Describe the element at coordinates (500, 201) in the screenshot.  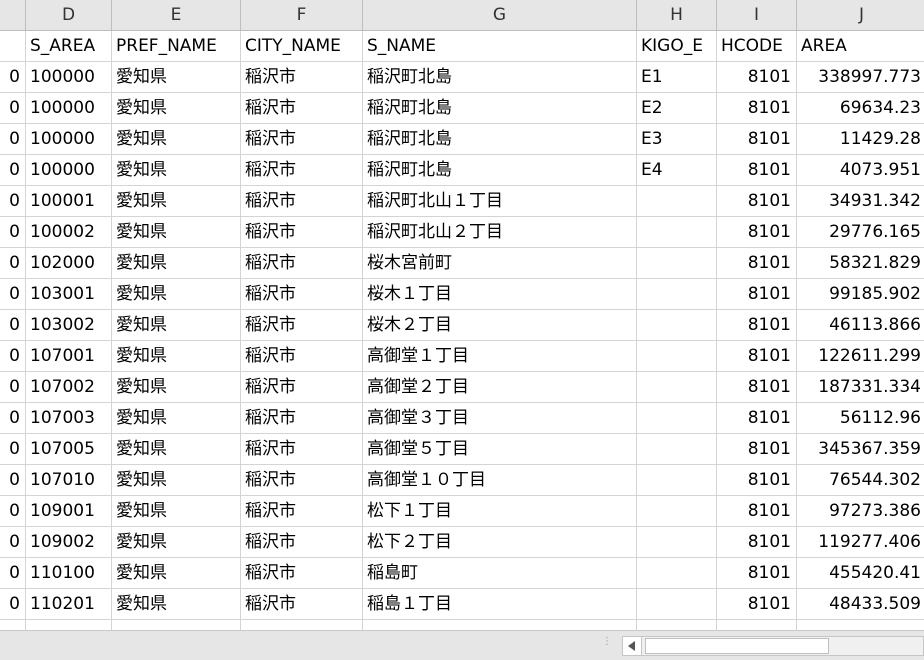
I see `cell: 稲沢町北山１丁目` at that location.